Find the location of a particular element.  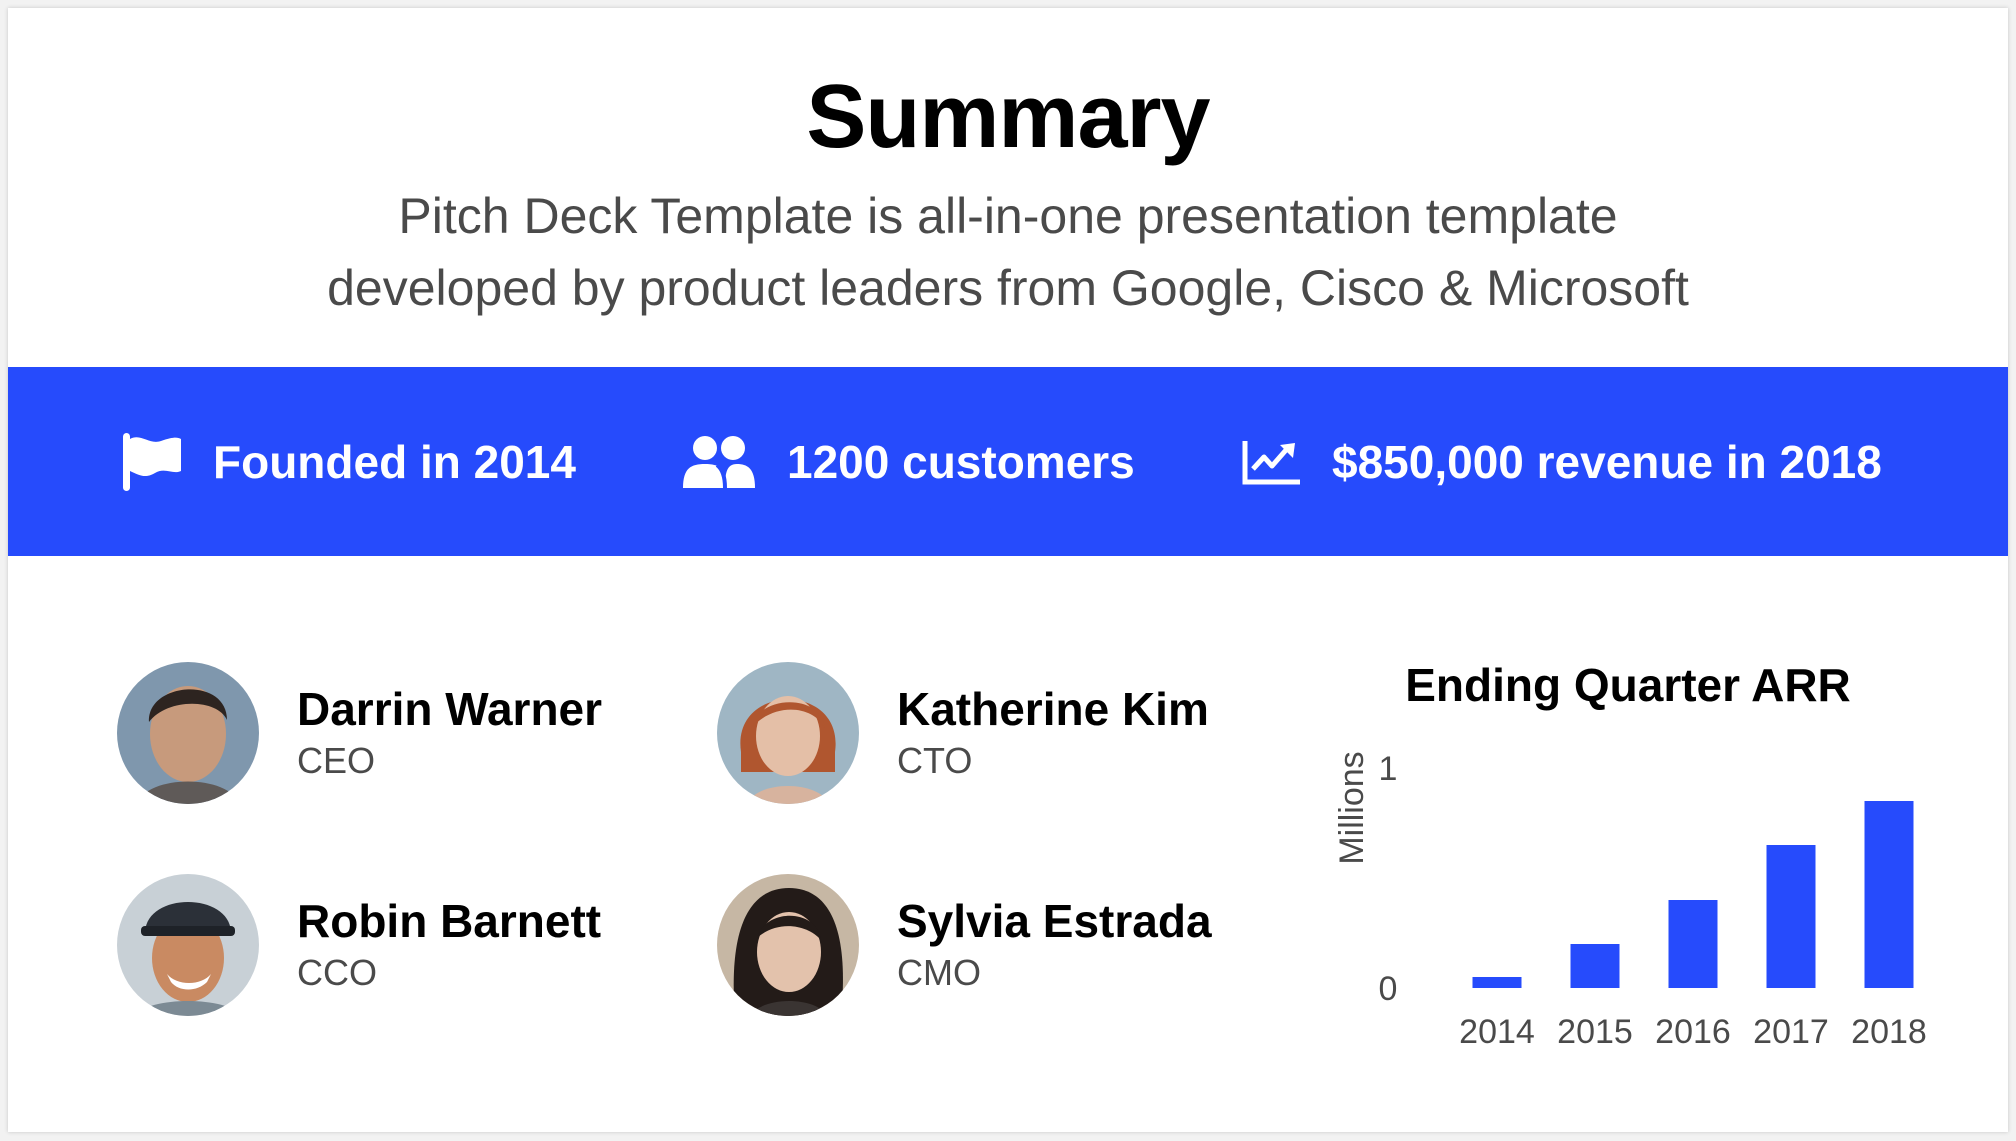

bar-2015 is located at coordinates (1595, 966).